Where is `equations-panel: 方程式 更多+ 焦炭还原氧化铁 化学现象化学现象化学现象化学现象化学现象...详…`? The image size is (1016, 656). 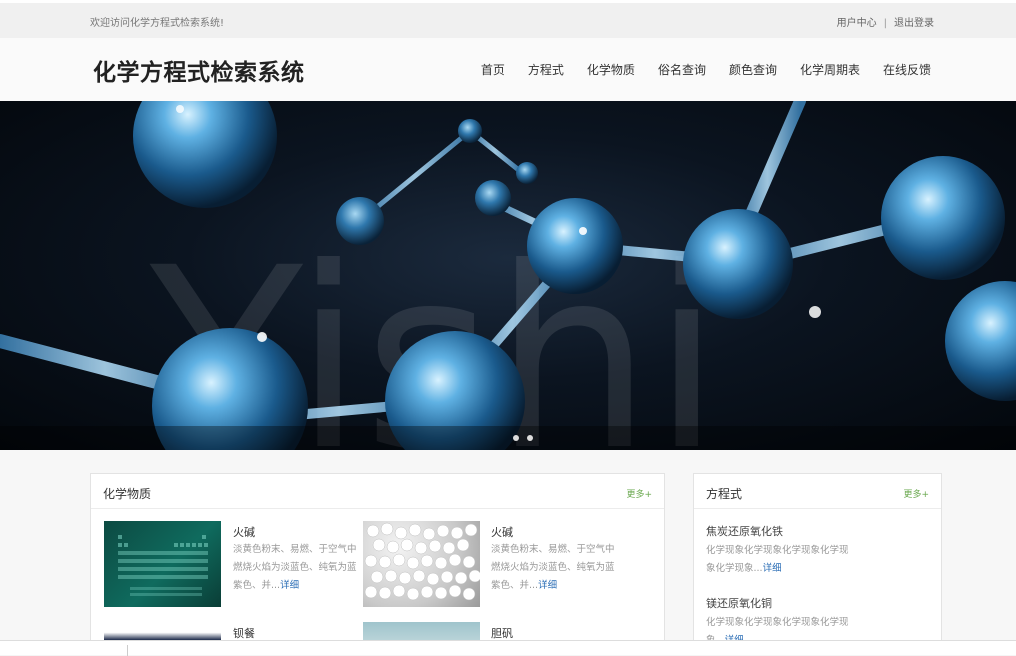 equations-panel: 方程式 更多+ 焦炭还原氧化铁 化学现象化学现象化学现象化学现象化学现象...详… is located at coordinates (817, 563).